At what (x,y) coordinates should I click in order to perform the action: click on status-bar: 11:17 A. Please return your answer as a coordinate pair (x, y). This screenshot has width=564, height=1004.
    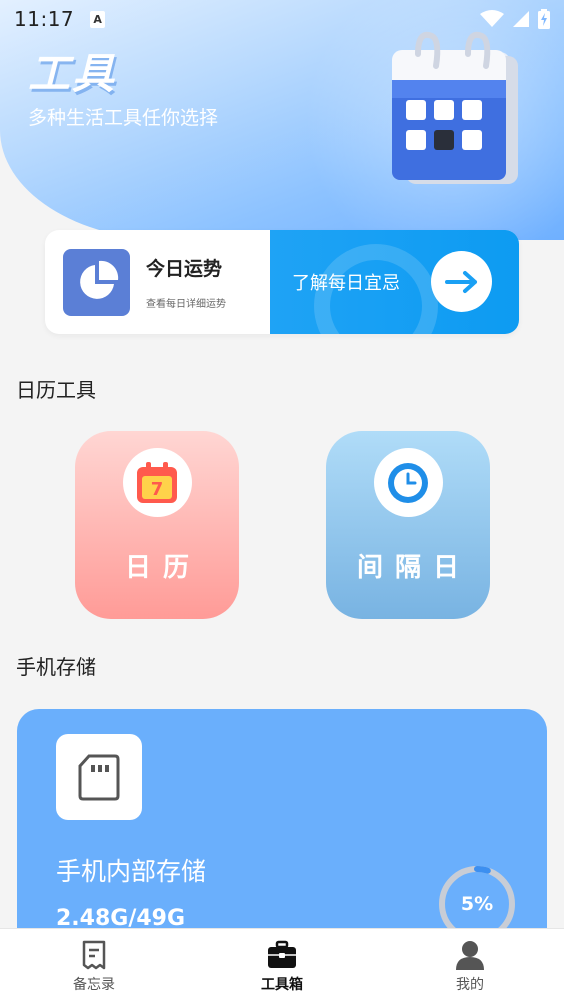
    Looking at the image, I should click on (282, 19).